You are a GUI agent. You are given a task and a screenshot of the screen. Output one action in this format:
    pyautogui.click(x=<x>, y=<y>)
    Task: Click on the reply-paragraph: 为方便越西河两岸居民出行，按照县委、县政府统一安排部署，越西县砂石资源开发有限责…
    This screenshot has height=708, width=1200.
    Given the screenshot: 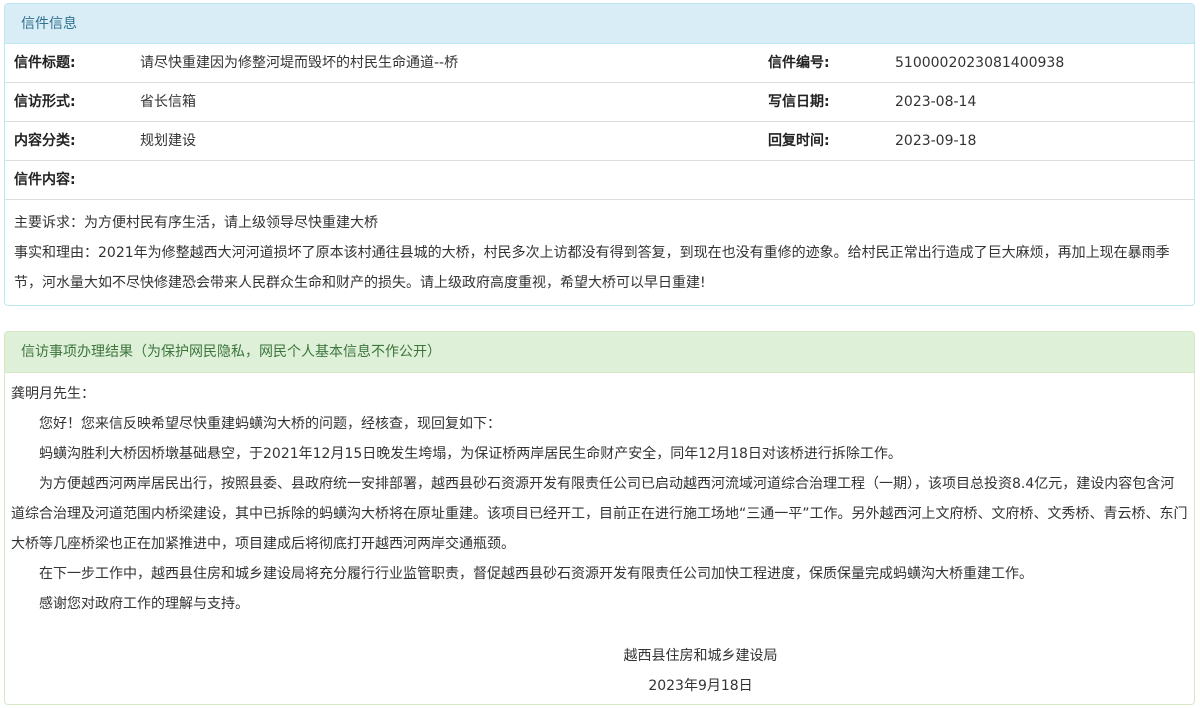 What is the action you would take?
    pyautogui.click(x=599, y=514)
    